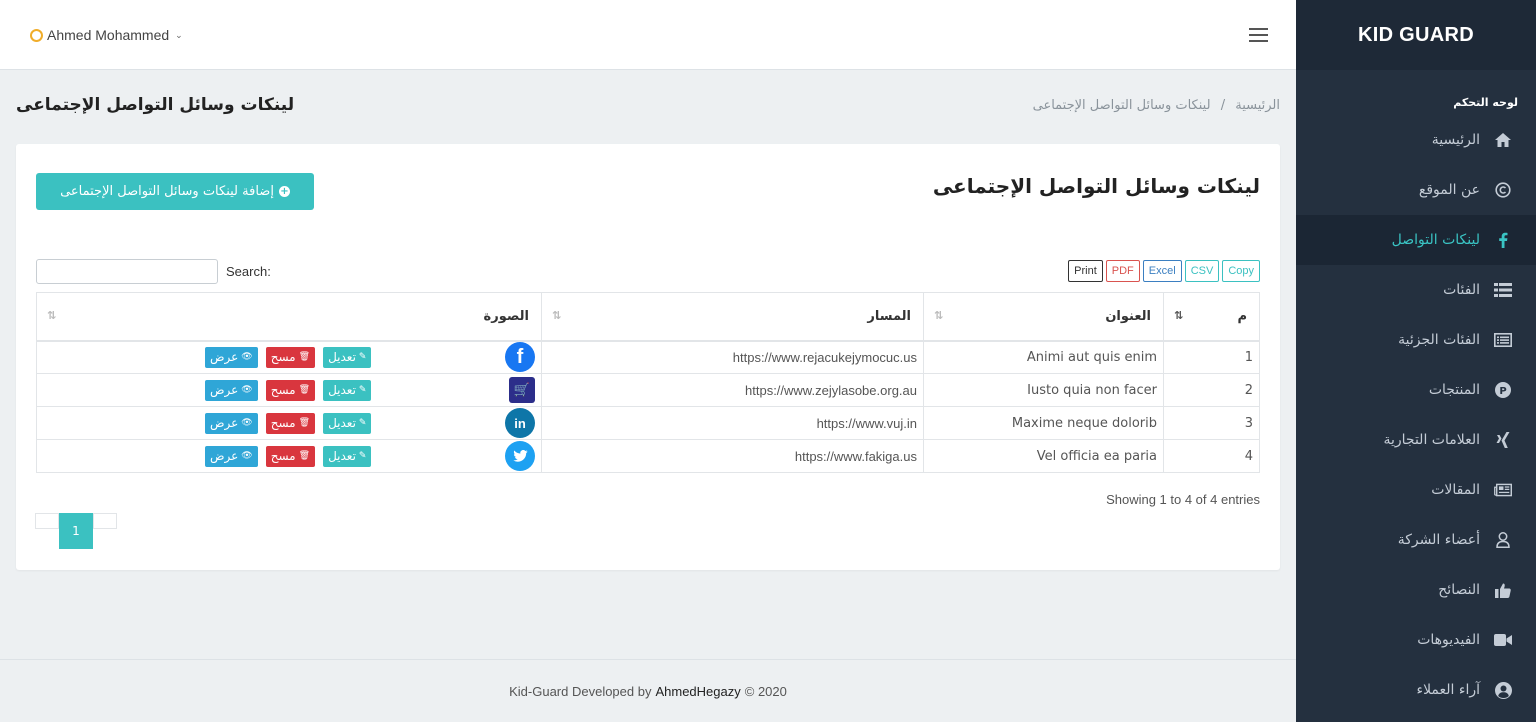 The height and width of the screenshot is (722, 1536). What do you see at coordinates (1202, 271) in the screenshot?
I see `csv-button: CSV` at bounding box center [1202, 271].